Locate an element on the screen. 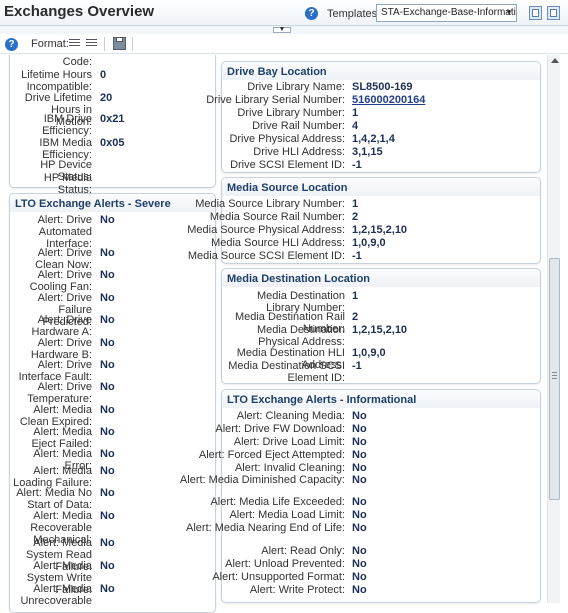 The image size is (568, 613). field-label: Media Source HLI Address: is located at coordinates (278, 243).